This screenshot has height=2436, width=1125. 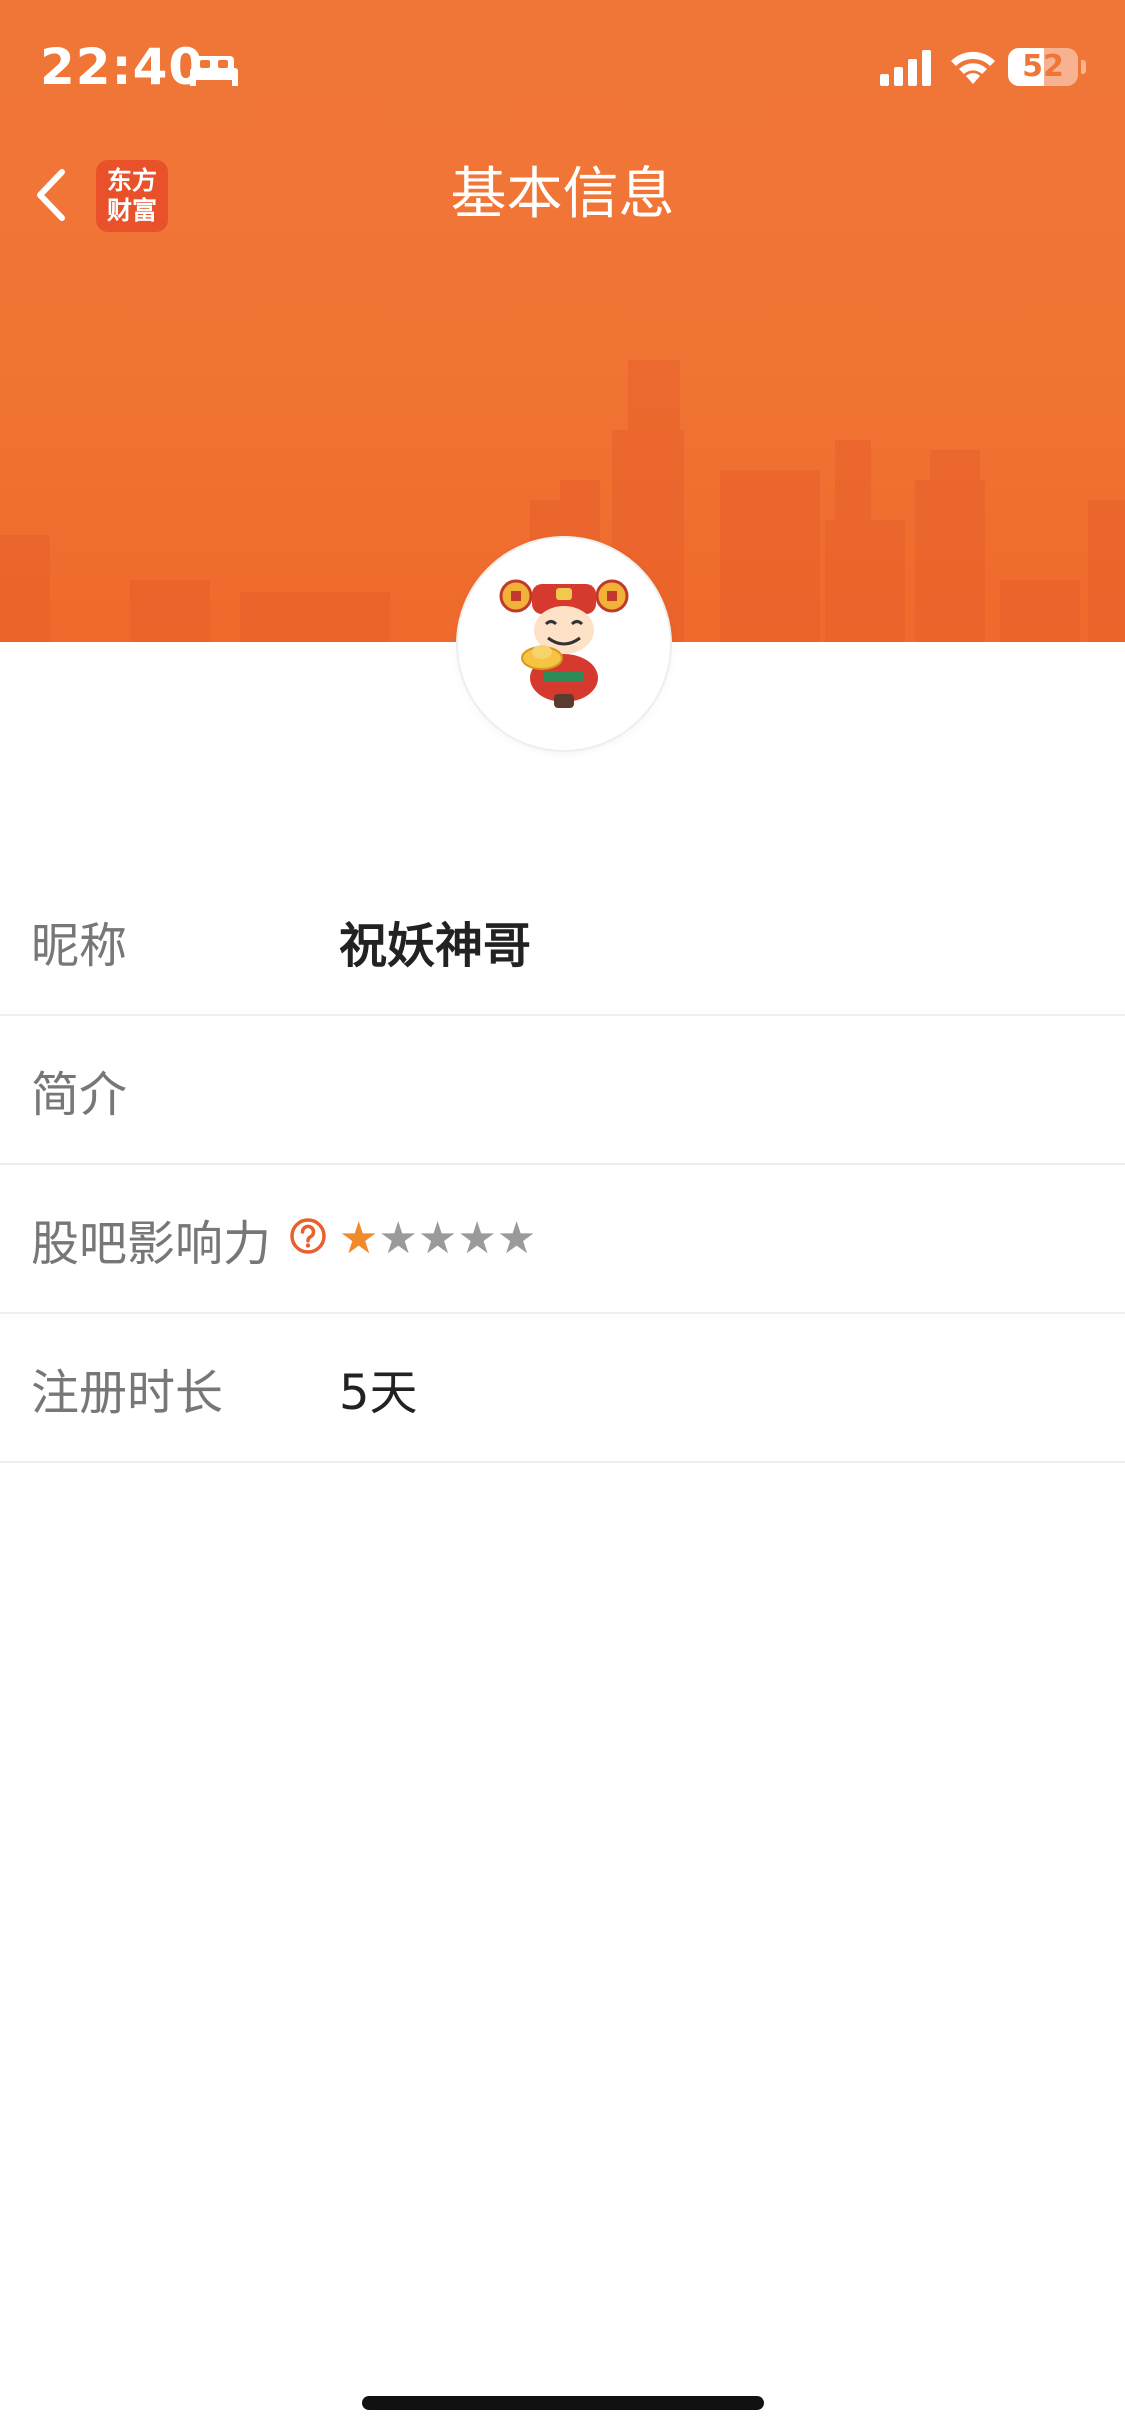 What do you see at coordinates (1083, 67) in the screenshot?
I see `battery-cap` at bounding box center [1083, 67].